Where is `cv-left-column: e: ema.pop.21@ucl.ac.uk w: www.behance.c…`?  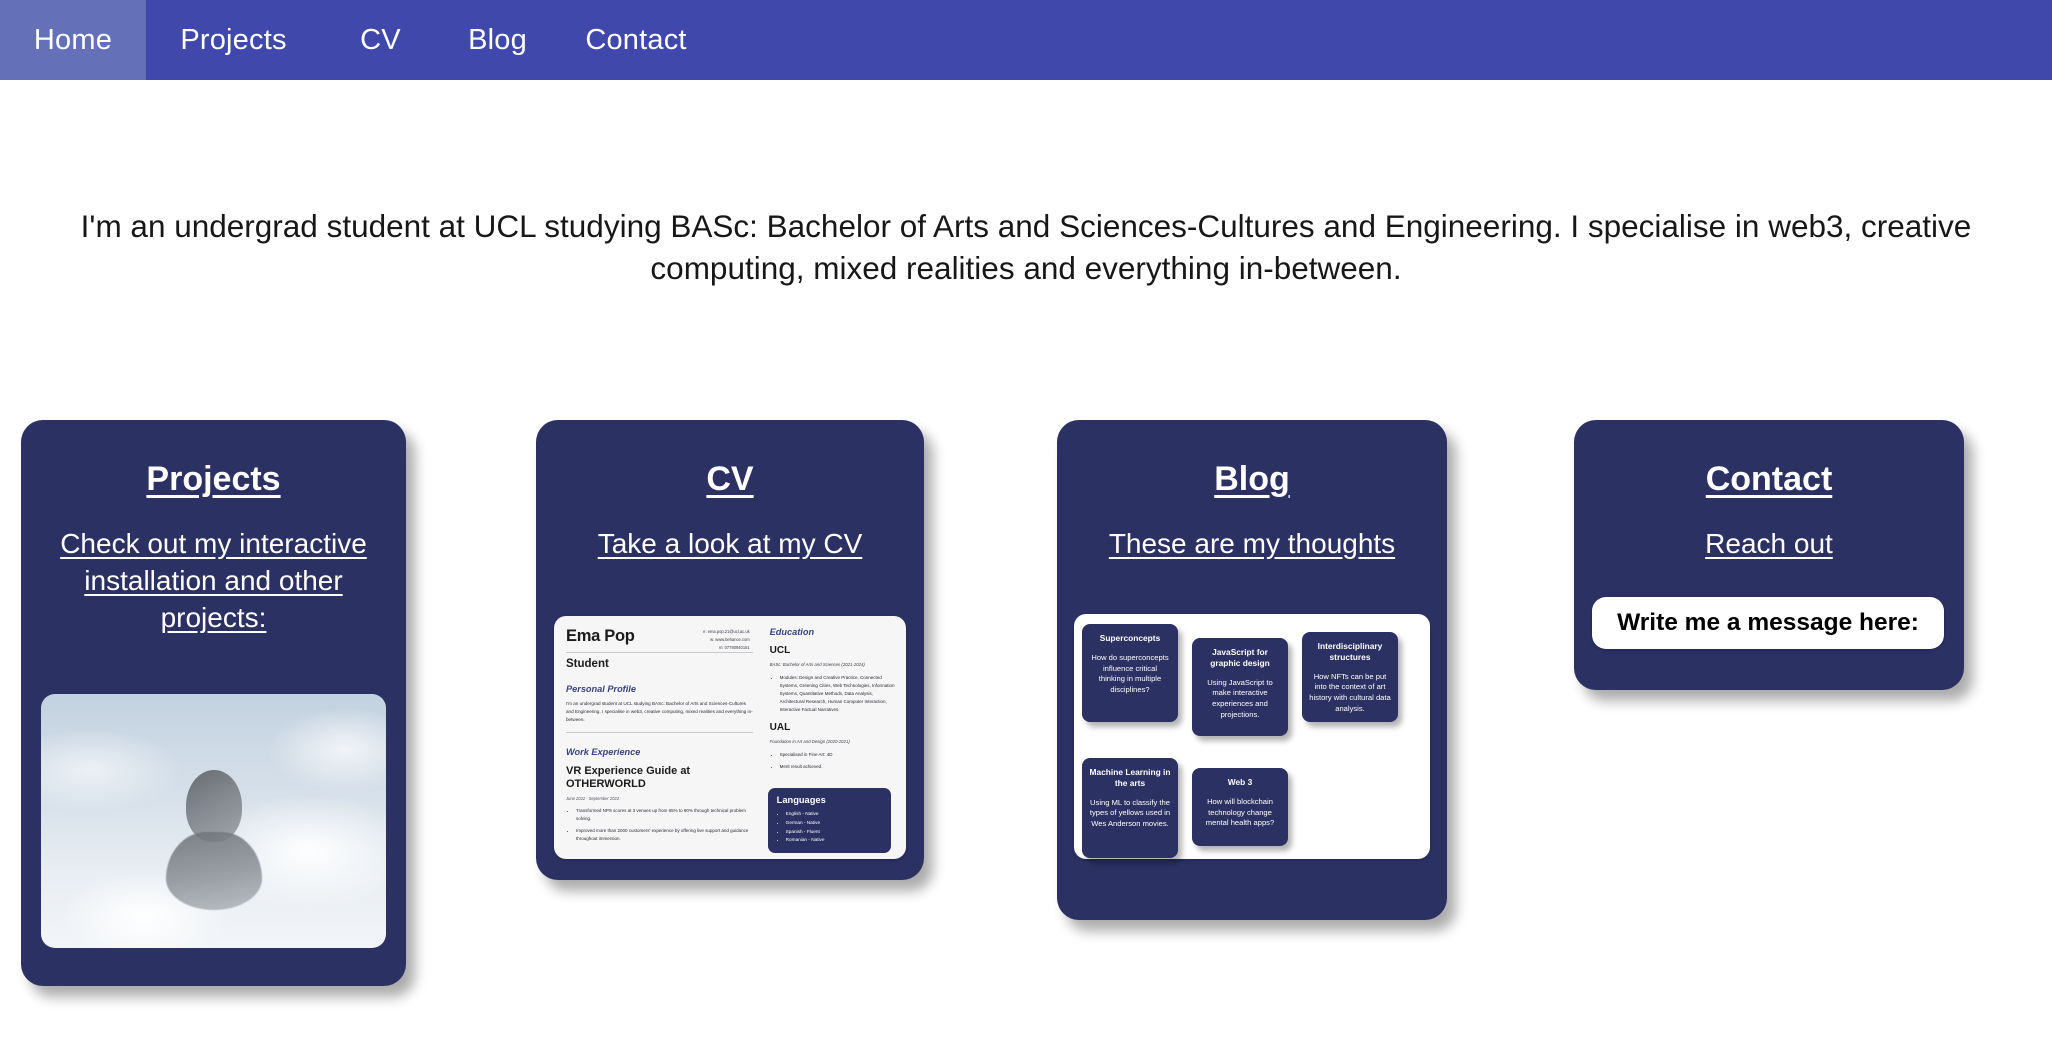 cv-left-column: e: ema.pop.21@ucl.ac.uk w: www.behance.c… is located at coordinates (658, 737).